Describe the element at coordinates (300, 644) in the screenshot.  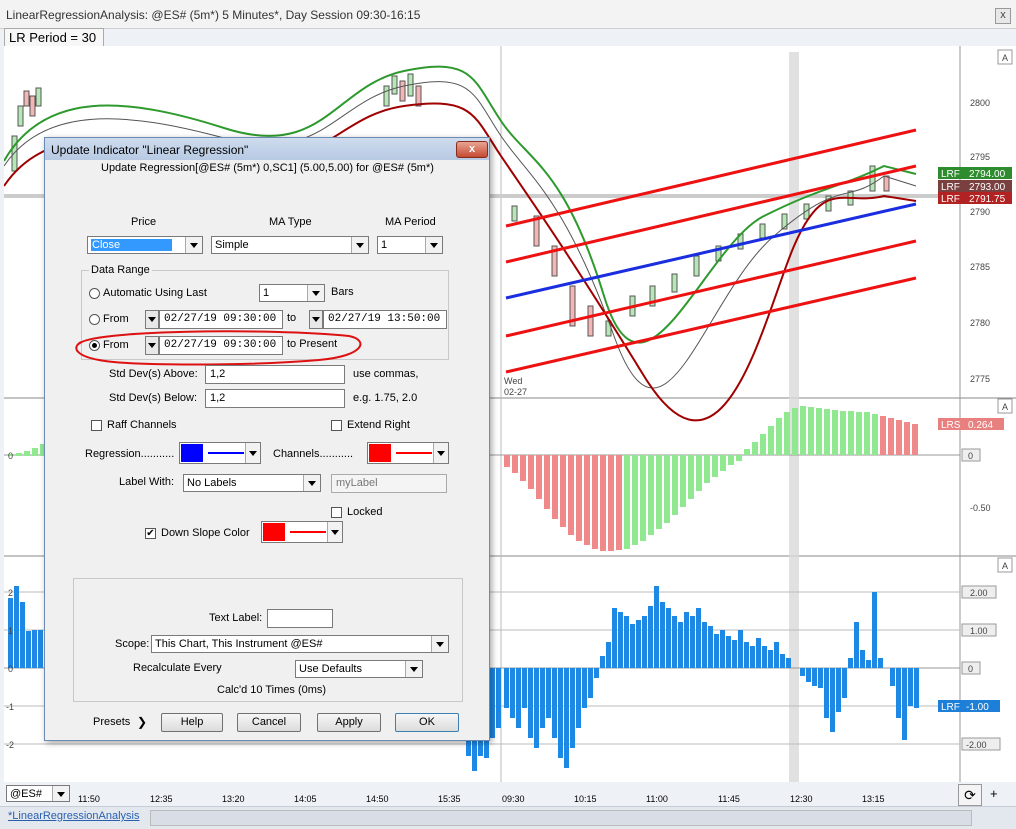
I see `scope-select: This Chart, This Instrument @ES#` at that location.